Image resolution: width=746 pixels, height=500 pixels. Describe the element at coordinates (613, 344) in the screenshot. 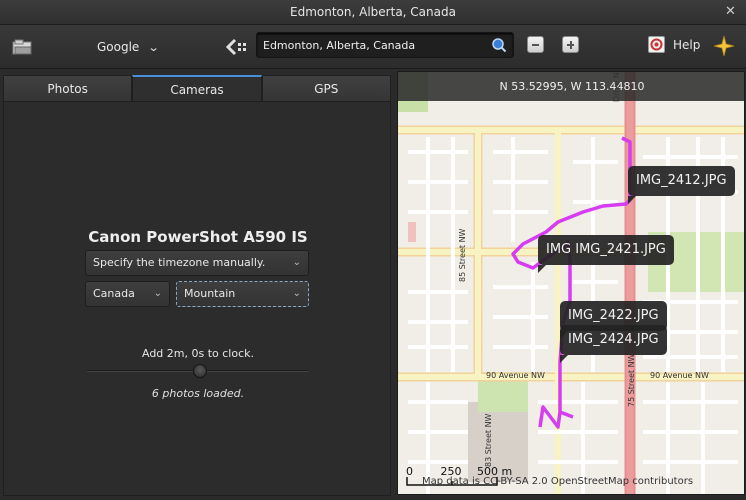

I see `photo-marker: IMG_2424.JPG` at that location.